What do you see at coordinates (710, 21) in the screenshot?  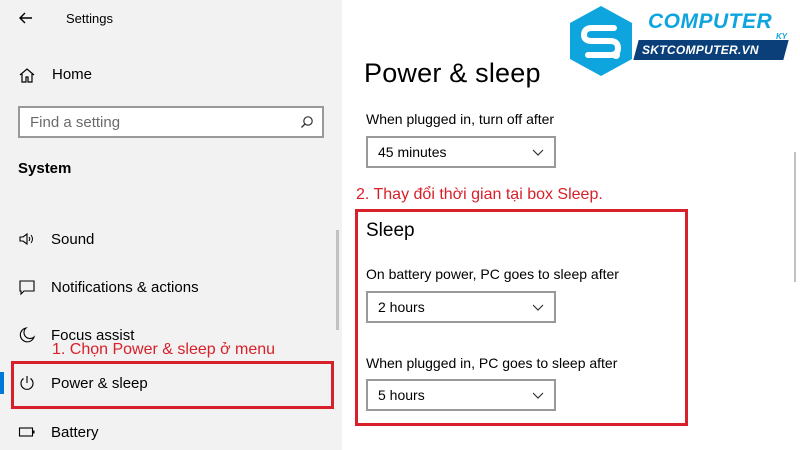 I see `logo-wordmark: COMPUTER` at bounding box center [710, 21].